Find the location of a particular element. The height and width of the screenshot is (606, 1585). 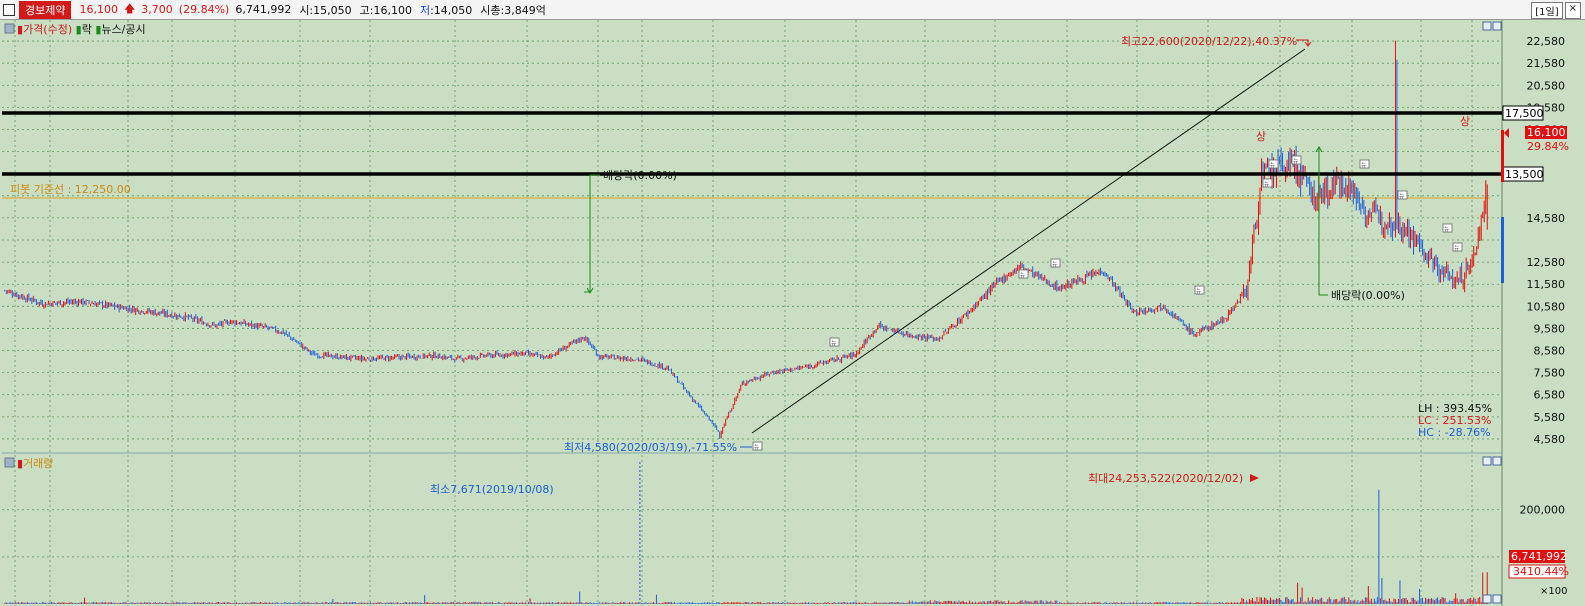

dividend-label-2: 배당락(0.00%) is located at coordinates (1368, 295).